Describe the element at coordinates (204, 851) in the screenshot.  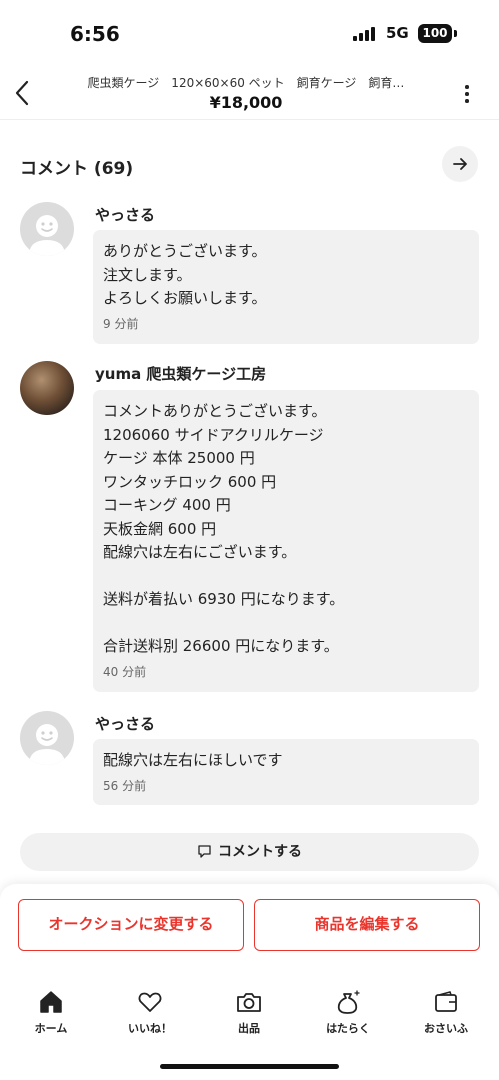
I see `speech-bubble-icon` at that location.